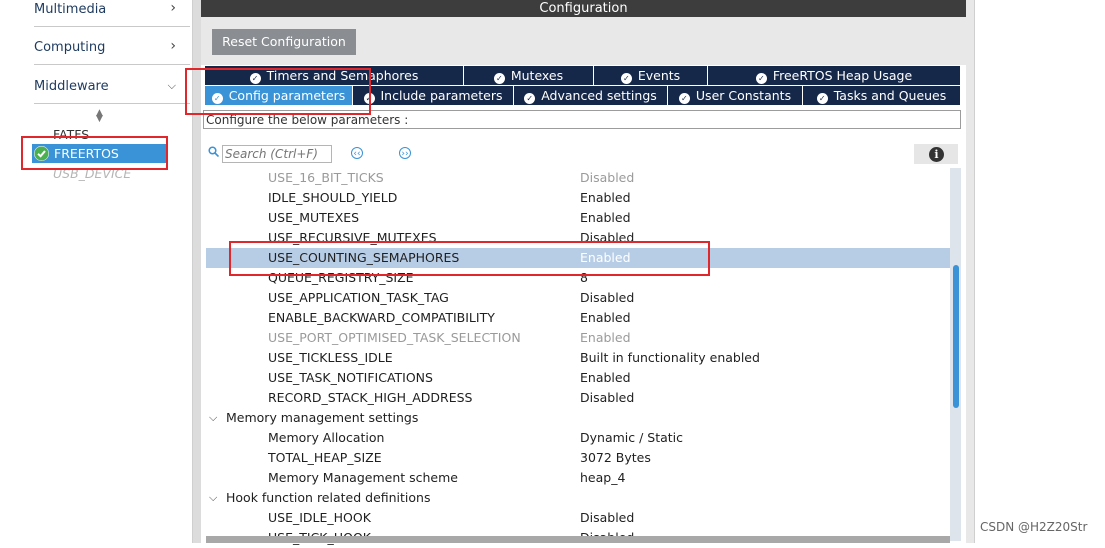 This screenshot has width=1105, height=548. I want to click on tab-label: Advanced settings, so click(599, 95).